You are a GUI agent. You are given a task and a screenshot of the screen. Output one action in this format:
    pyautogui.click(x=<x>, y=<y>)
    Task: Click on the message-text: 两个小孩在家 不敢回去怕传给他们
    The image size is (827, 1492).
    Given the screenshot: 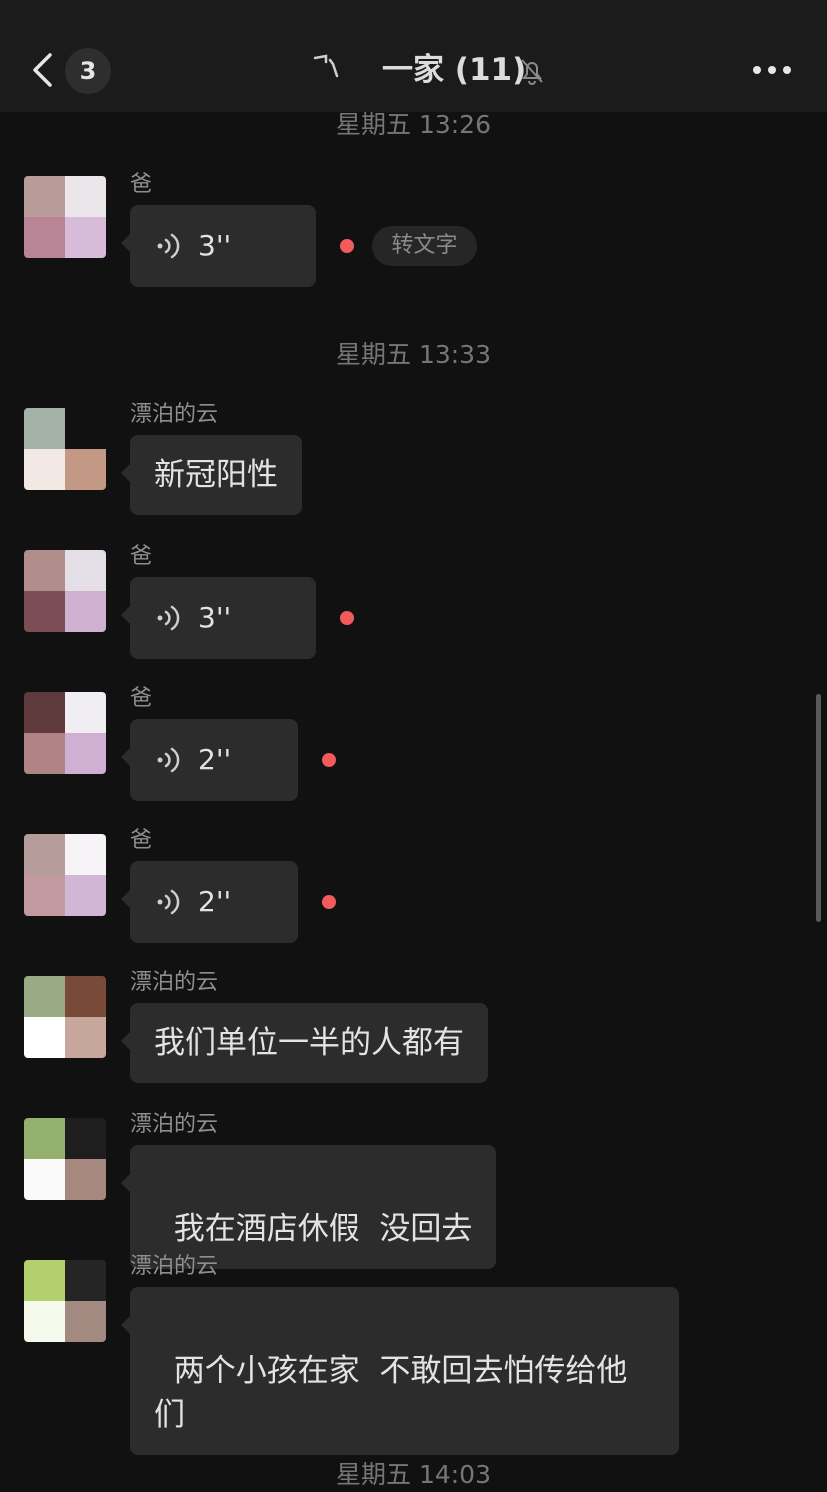 What is the action you would take?
    pyautogui.click(x=391, y=1393)
    